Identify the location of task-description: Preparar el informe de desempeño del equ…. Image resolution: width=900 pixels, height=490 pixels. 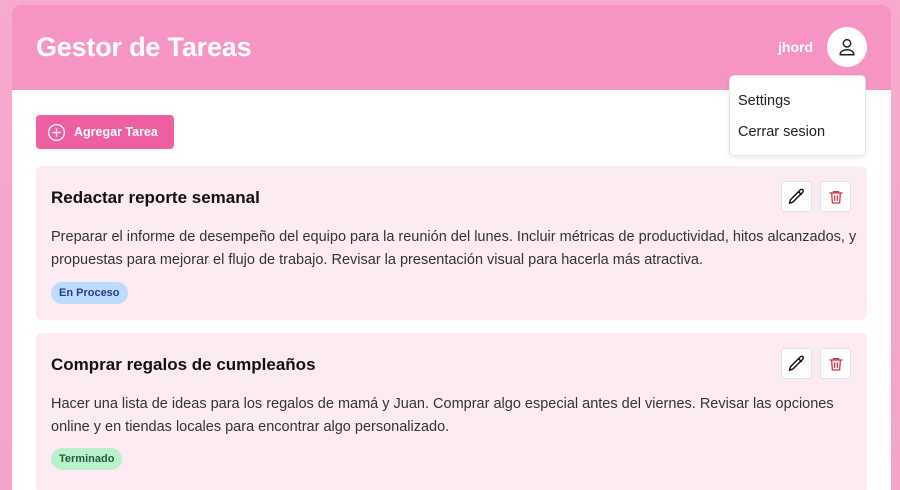
(454, 248).